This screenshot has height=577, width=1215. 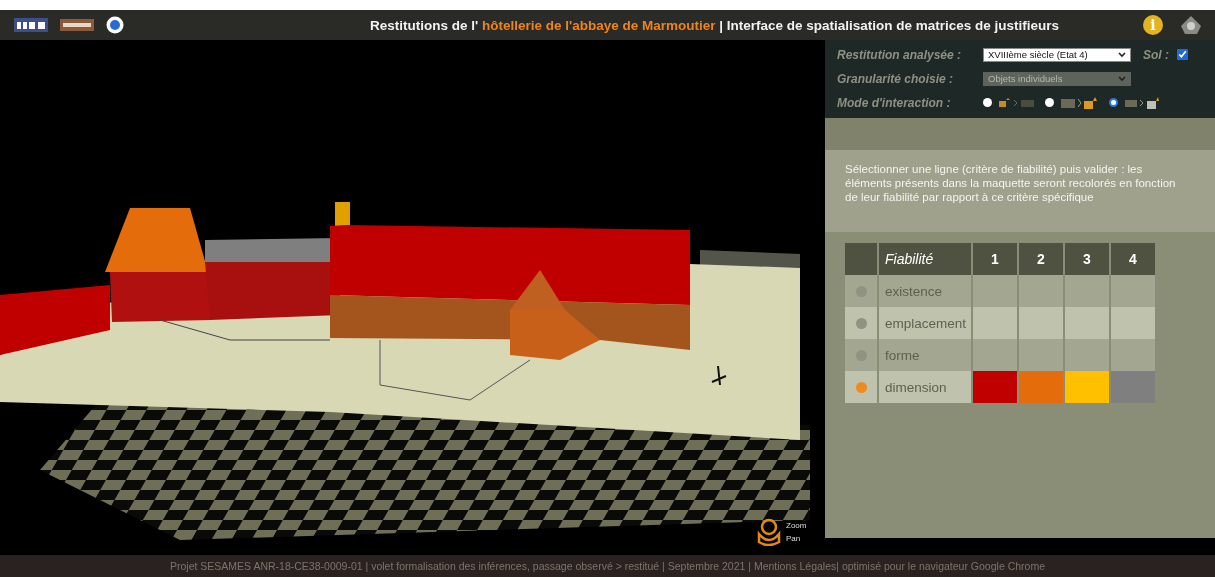 What do you see at coordinates (894, 102) in the screenshot?
I see `interaction-mode-label: Mode d'interaction :` at bounding box center [894, 102].